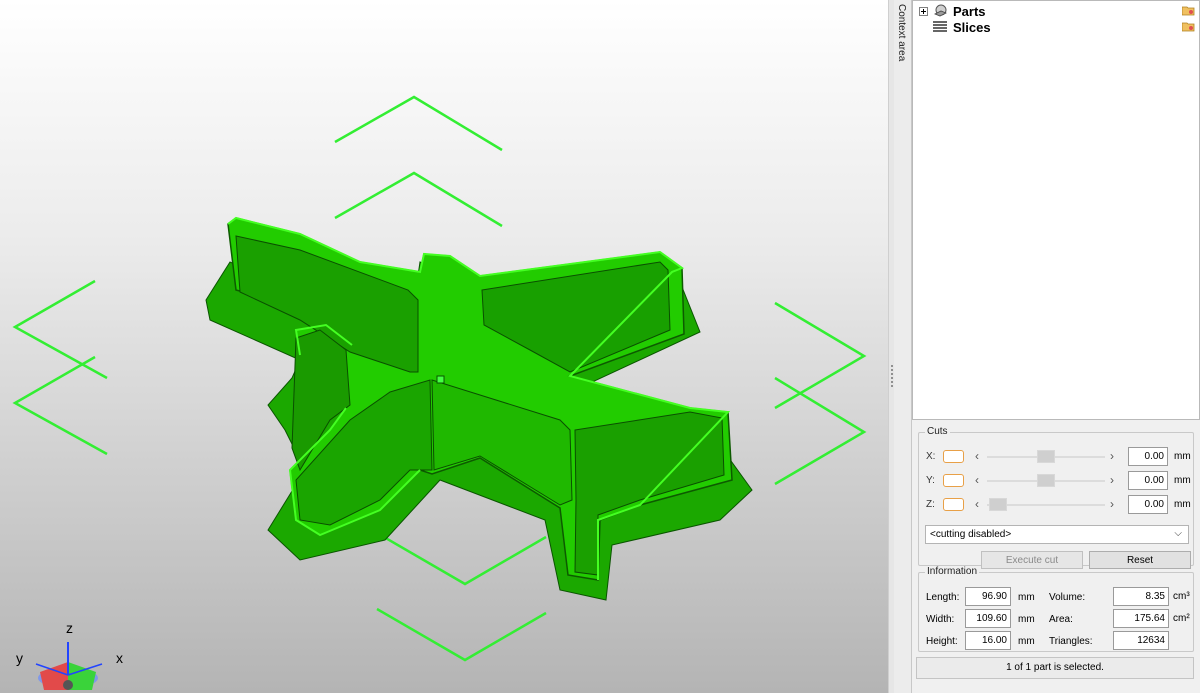 The image size is (1200, 693). What do you see at coordinates (1141, 596) in the screenshot?
I see `volume-value: 8.35` at bounding box center [1141, 596].